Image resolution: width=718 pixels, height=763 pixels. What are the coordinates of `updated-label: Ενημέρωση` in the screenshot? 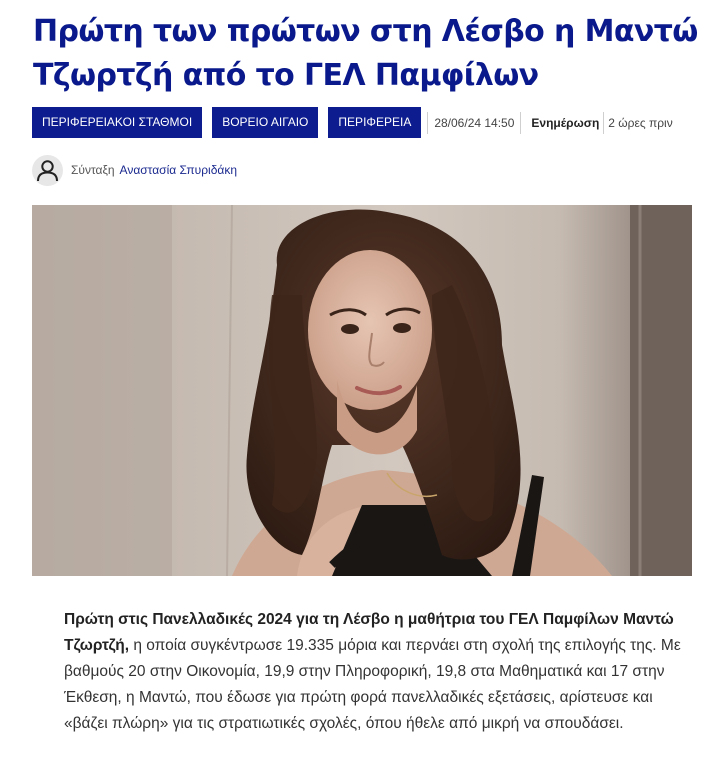 It's located at (561, 122).